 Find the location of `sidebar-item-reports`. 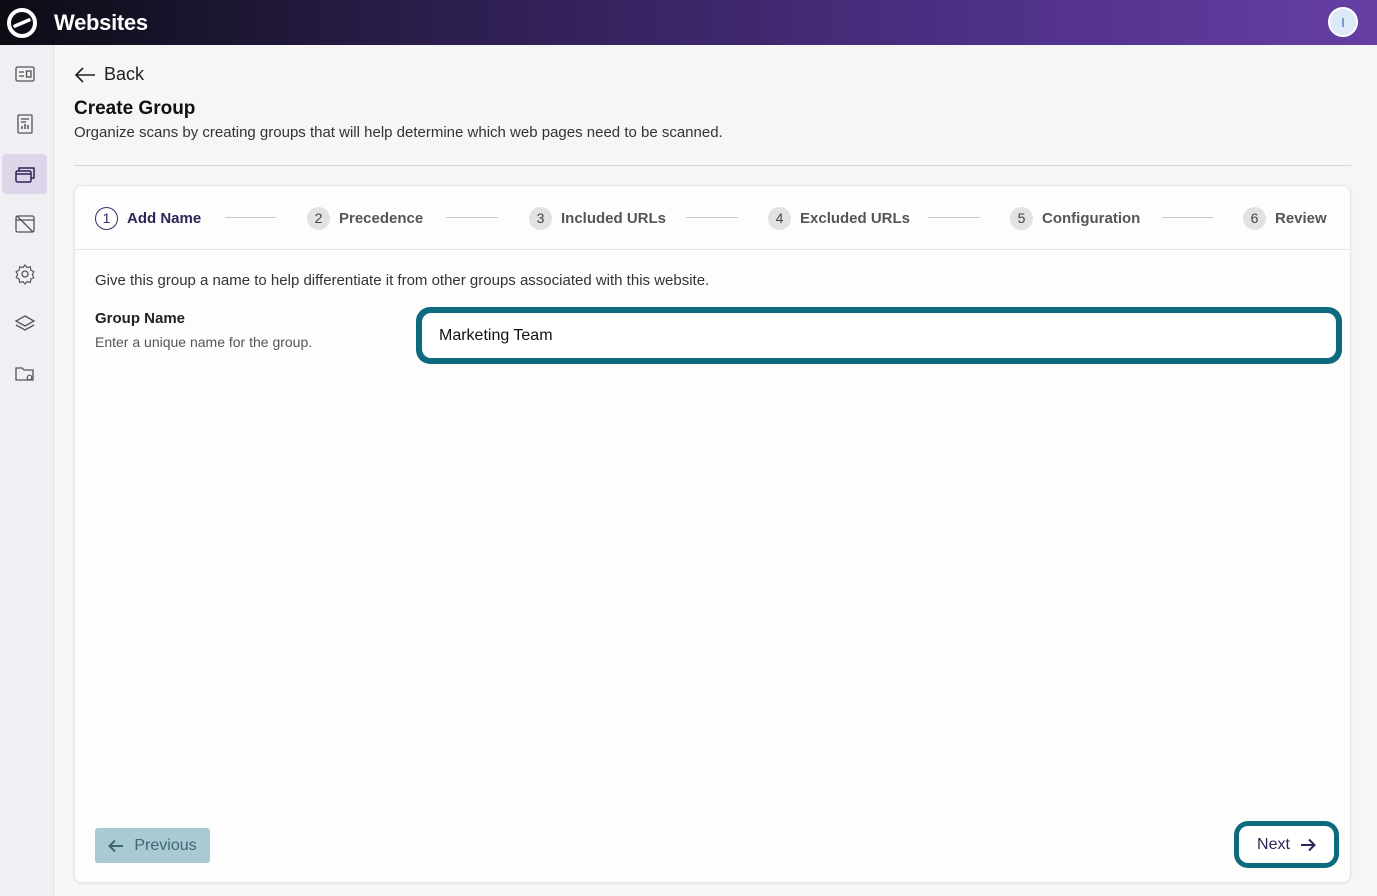

sidebar-item-reports is located at coordinates (24, 124).